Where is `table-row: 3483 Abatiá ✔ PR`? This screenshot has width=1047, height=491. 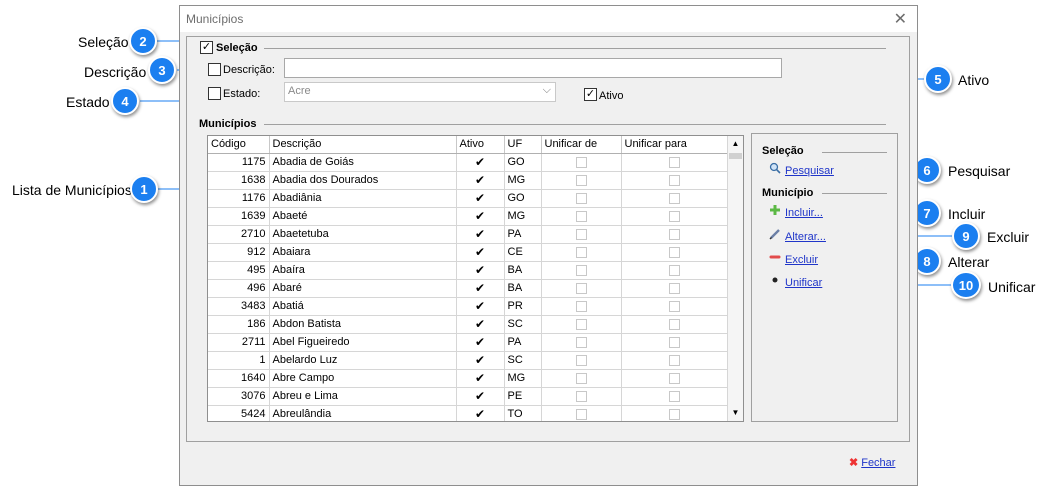
table-row: 3483 Abatiá ✔ PR is located at coordinates (468, 306).